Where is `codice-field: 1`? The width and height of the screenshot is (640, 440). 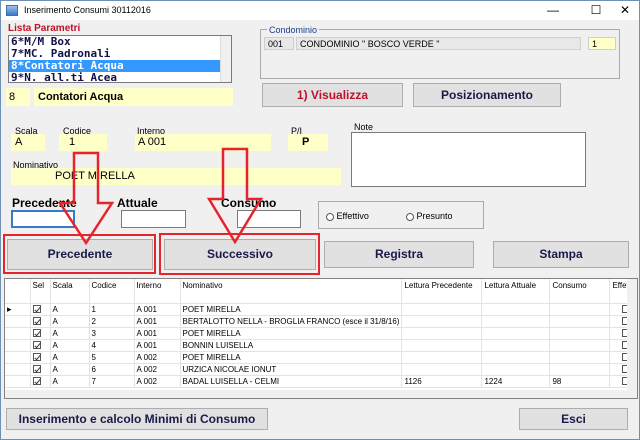 codice-field: 1 is located at coordinates (83, 142).